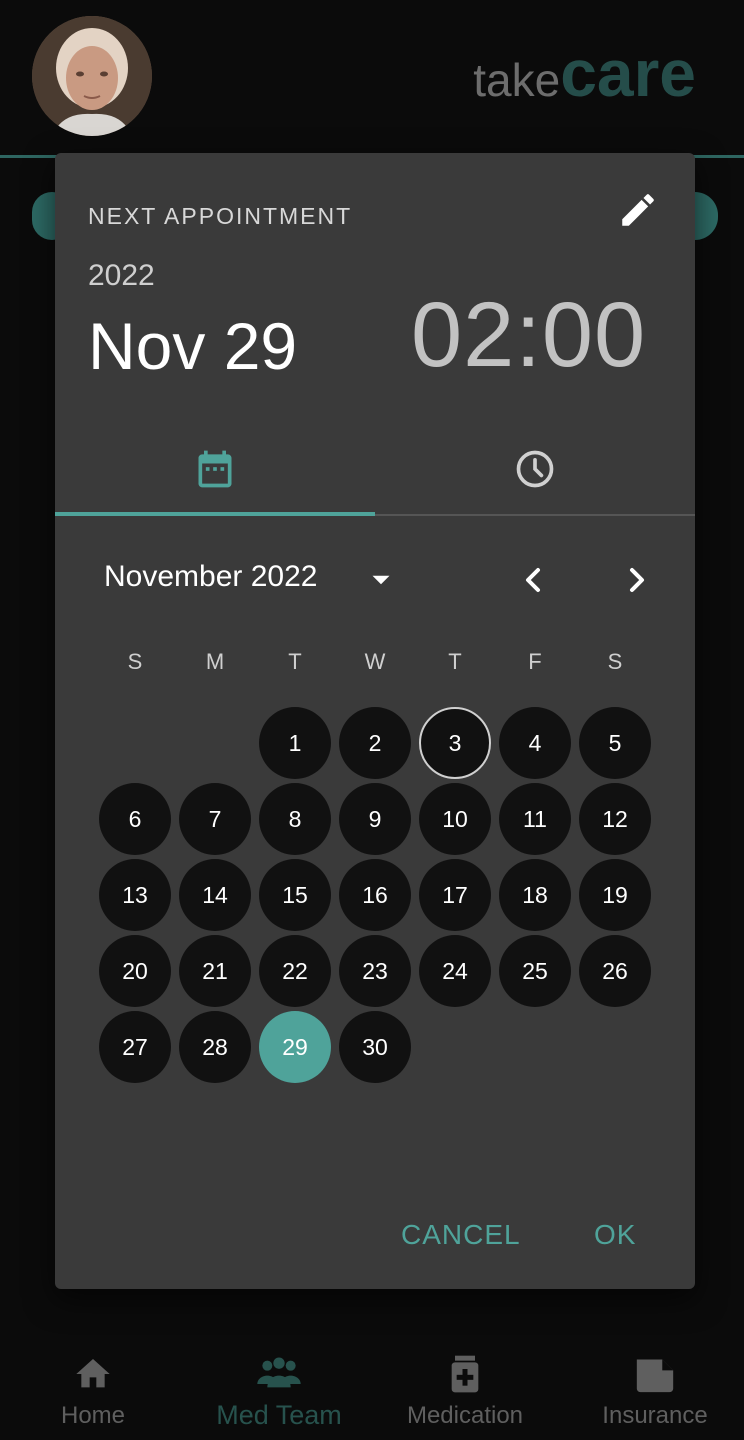 This screenshot has width=744, height=1440. What do you see at coordinates (121, 276) in the screenshot?
I see `selected-year: 2022` at bounding box center [121, 276].